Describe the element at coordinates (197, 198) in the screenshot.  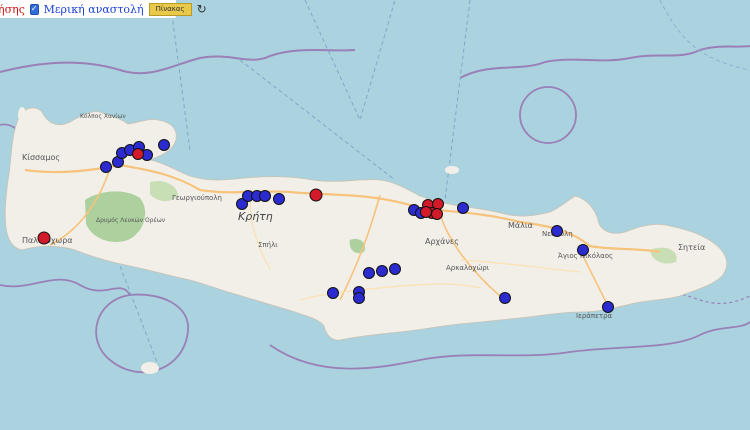
I see `place-label-georgioupoli: Γεωργιούπολη` at that location.